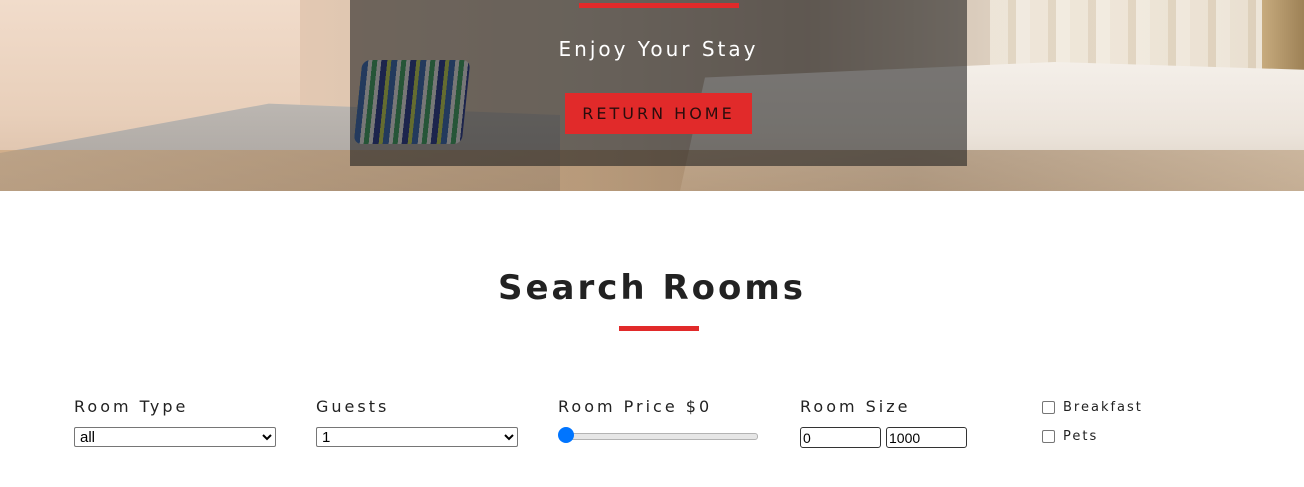  I want to click on room-price-label: Room Price $0, so click(635, 406).